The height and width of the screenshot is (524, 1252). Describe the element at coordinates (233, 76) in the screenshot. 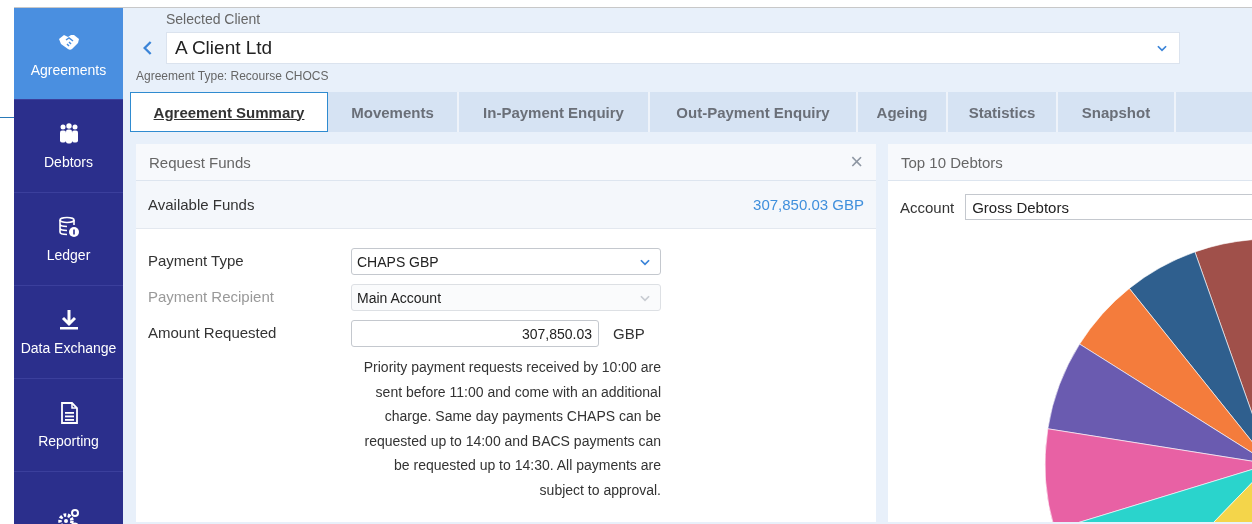

I see `agreement-type: Agreement Type: Recourse CHOCS` at that location.